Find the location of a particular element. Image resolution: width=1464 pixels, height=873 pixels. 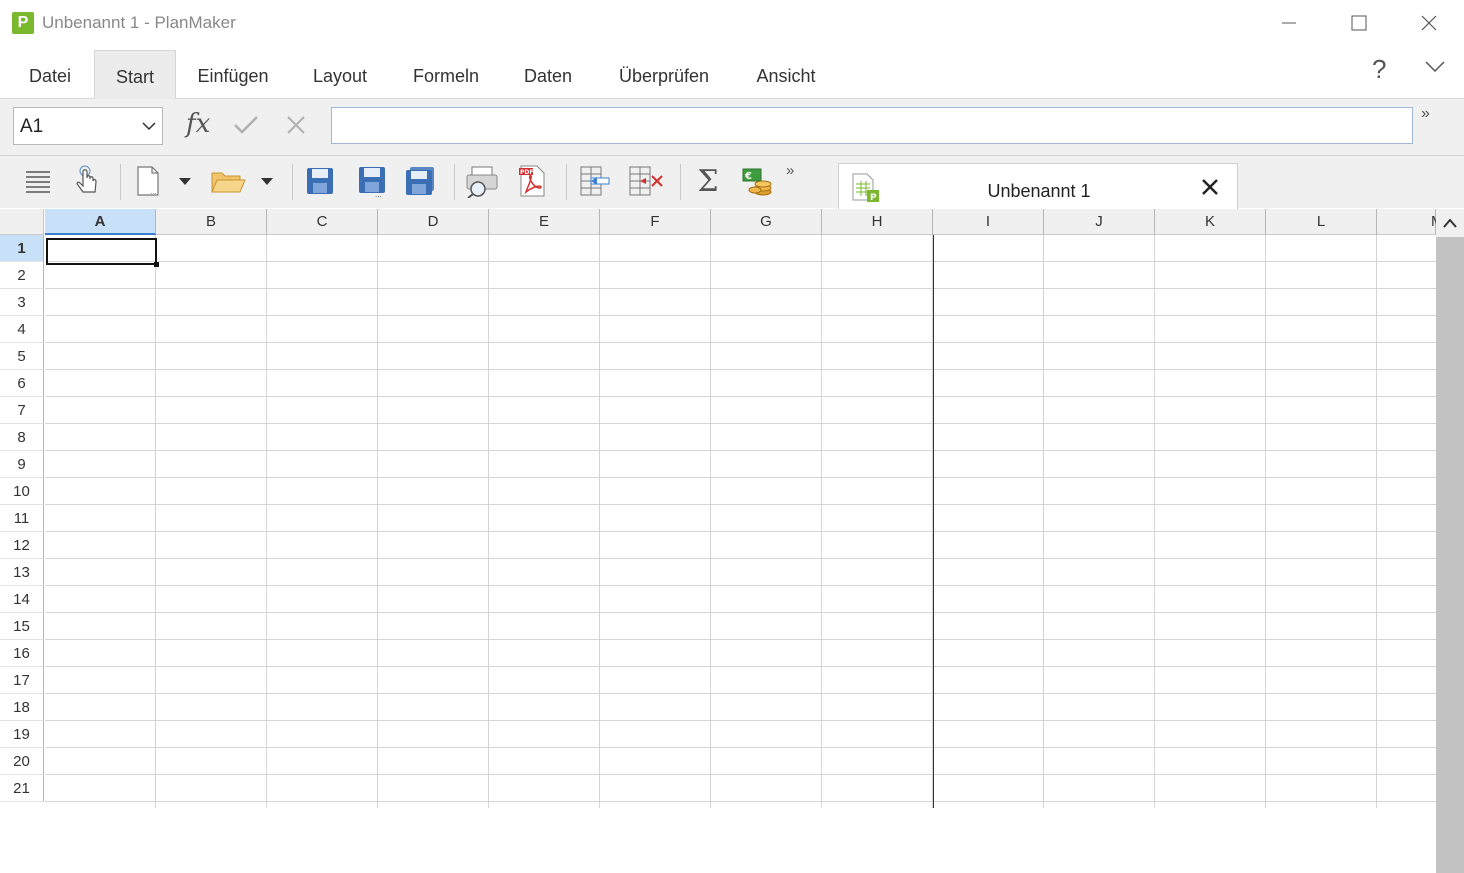

menu-icon is located at coordinates (38, 182).